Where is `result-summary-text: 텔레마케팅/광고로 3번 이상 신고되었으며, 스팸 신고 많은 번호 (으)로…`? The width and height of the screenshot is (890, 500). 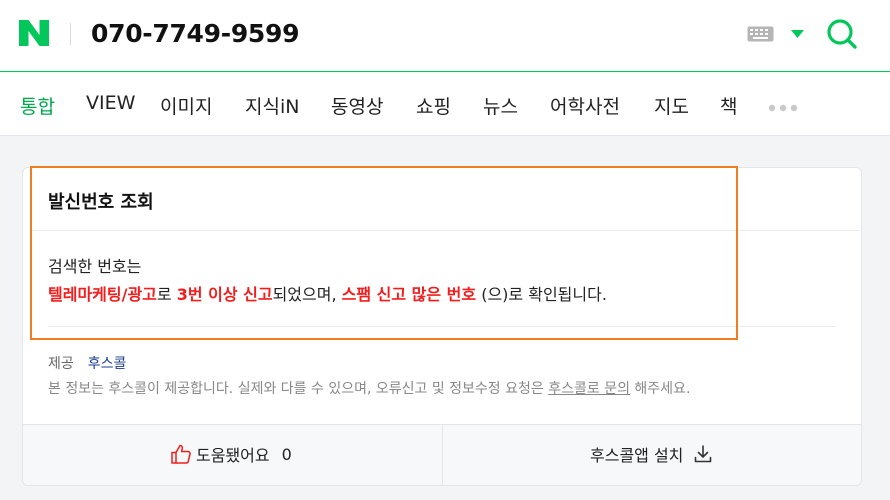 result-summary-text: 텔레마케팅/광고로 3번 이상 신고되었으며, 스팸 신고 많은 번호 (으)로… is located at coordinates (327, 293).